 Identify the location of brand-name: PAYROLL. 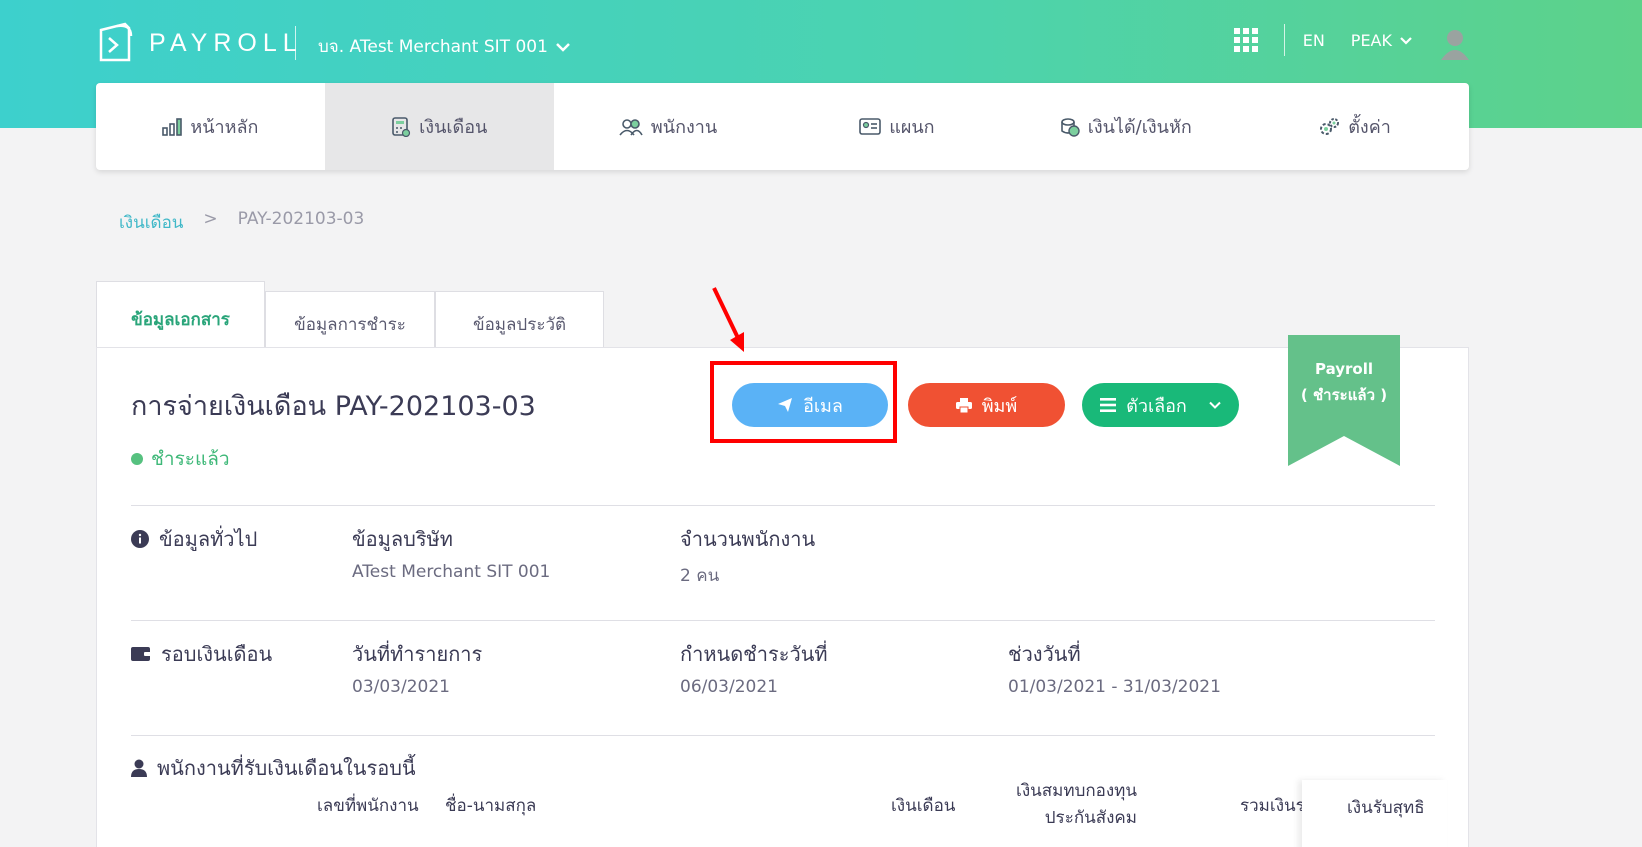
(226, 42).